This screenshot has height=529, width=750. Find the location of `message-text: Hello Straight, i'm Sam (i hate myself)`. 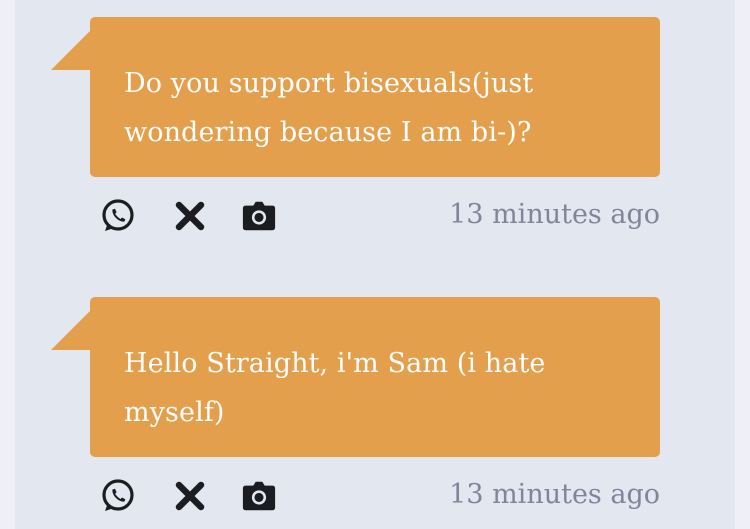

message-text: Hello Straight, i'm Sam (i hate myself) is located at coordinates (335, 388).